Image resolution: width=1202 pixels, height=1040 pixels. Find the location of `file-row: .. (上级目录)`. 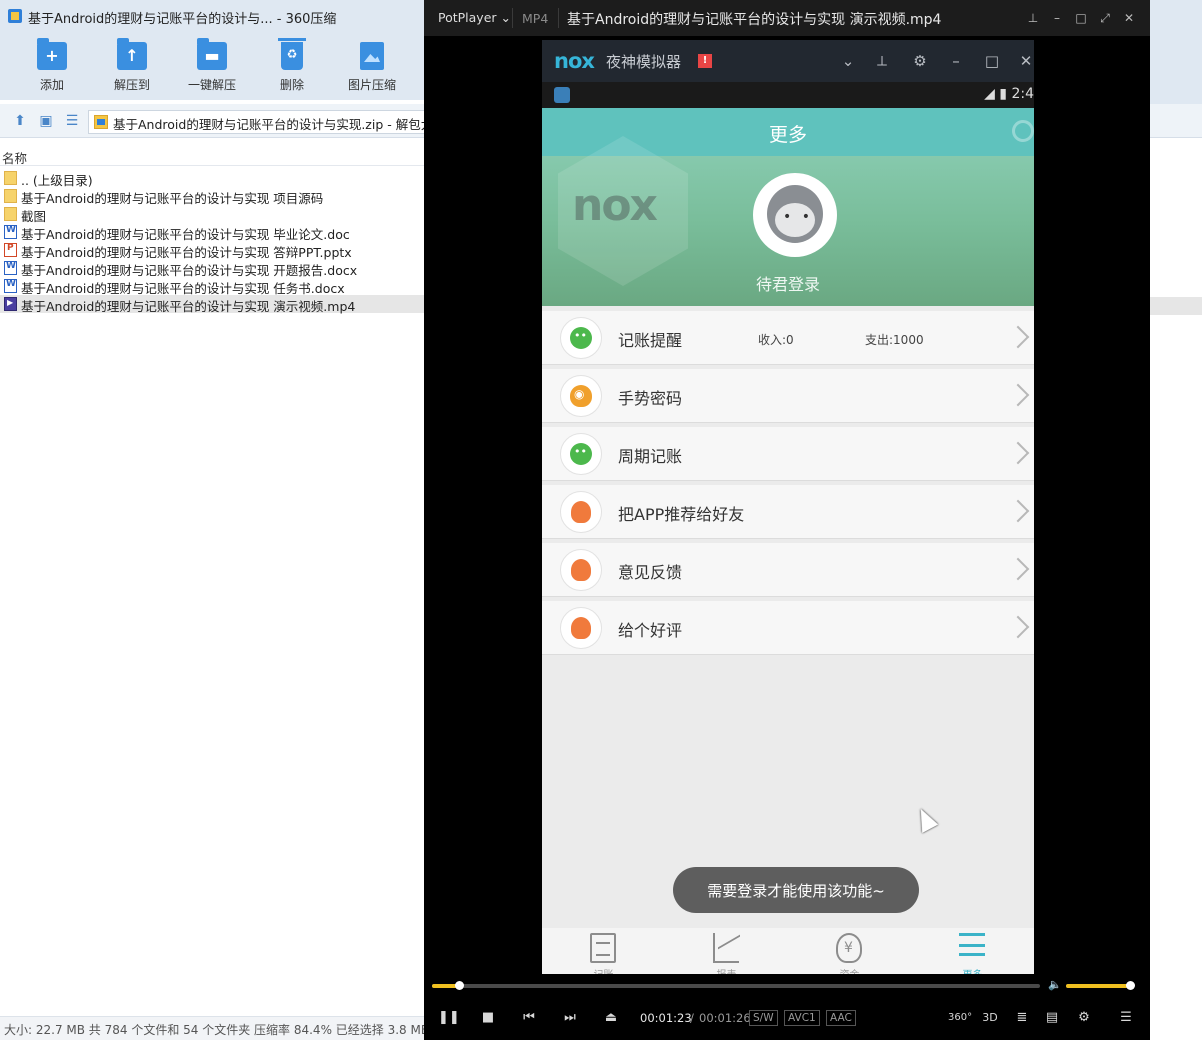

file-row: .. (上级目录) is located at coordinates (212, 178).